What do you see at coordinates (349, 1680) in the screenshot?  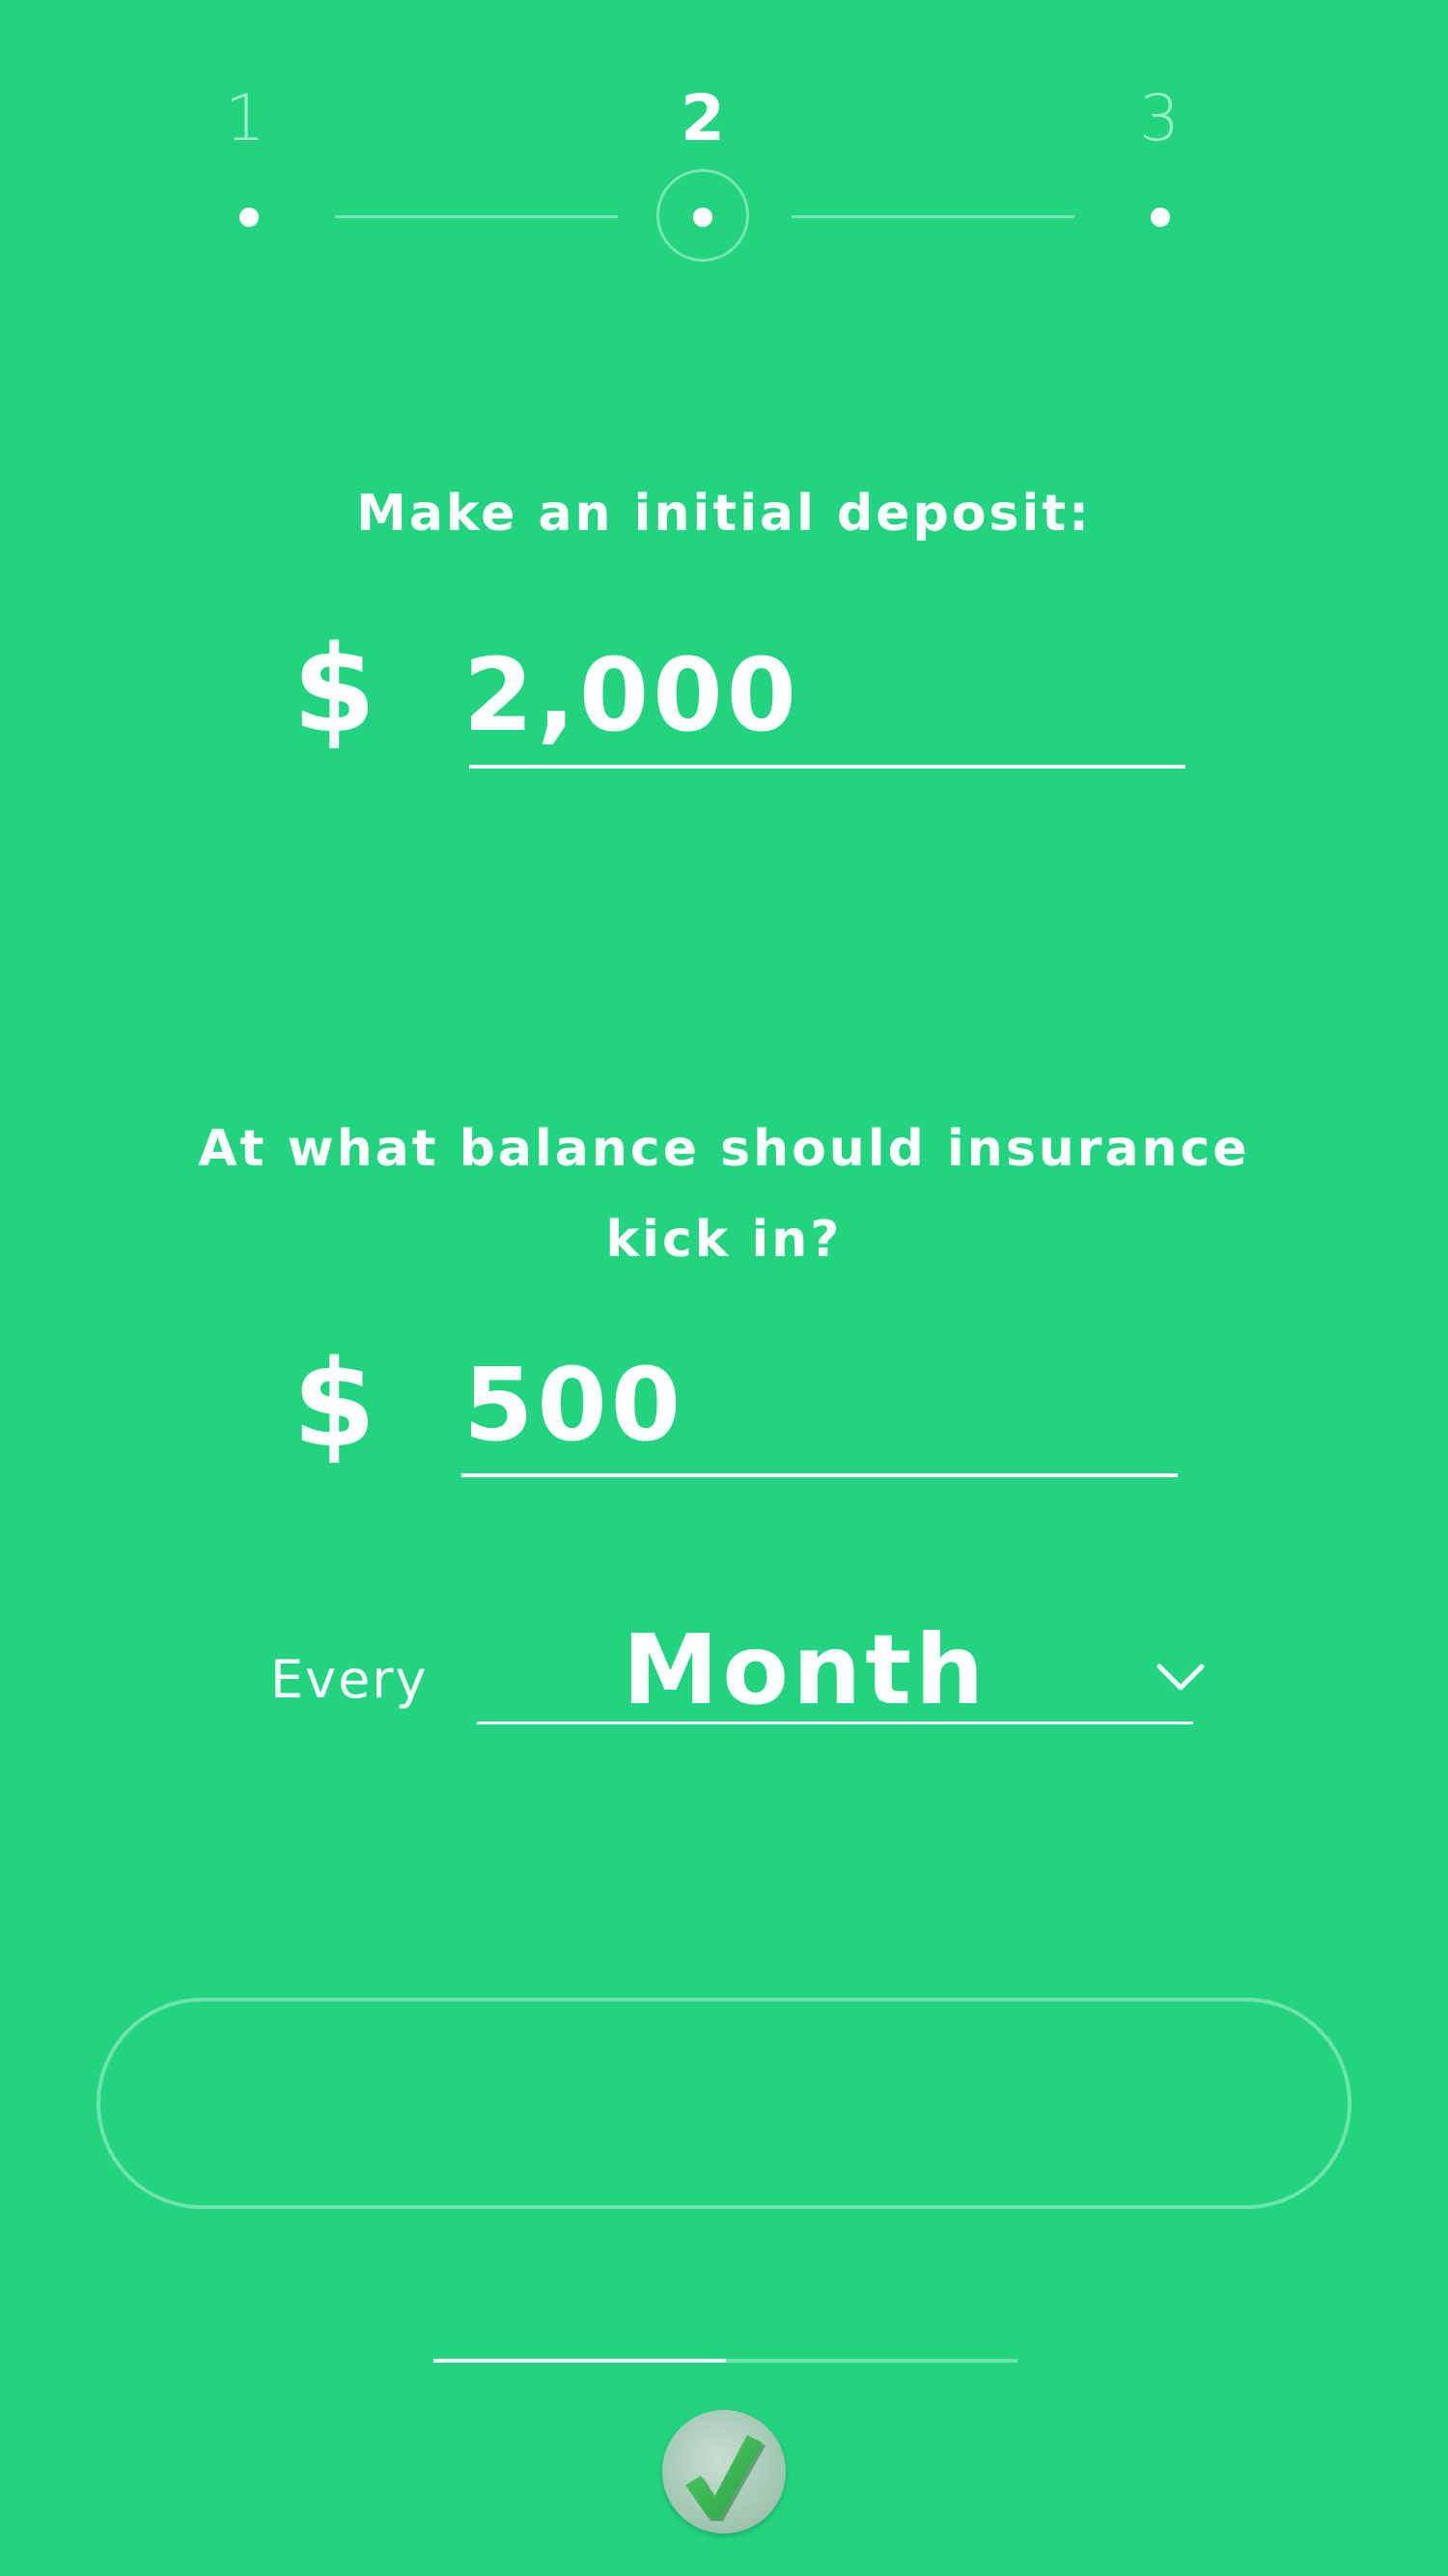 I see `frequency-label: Every` at bounding box center [349, 1680].